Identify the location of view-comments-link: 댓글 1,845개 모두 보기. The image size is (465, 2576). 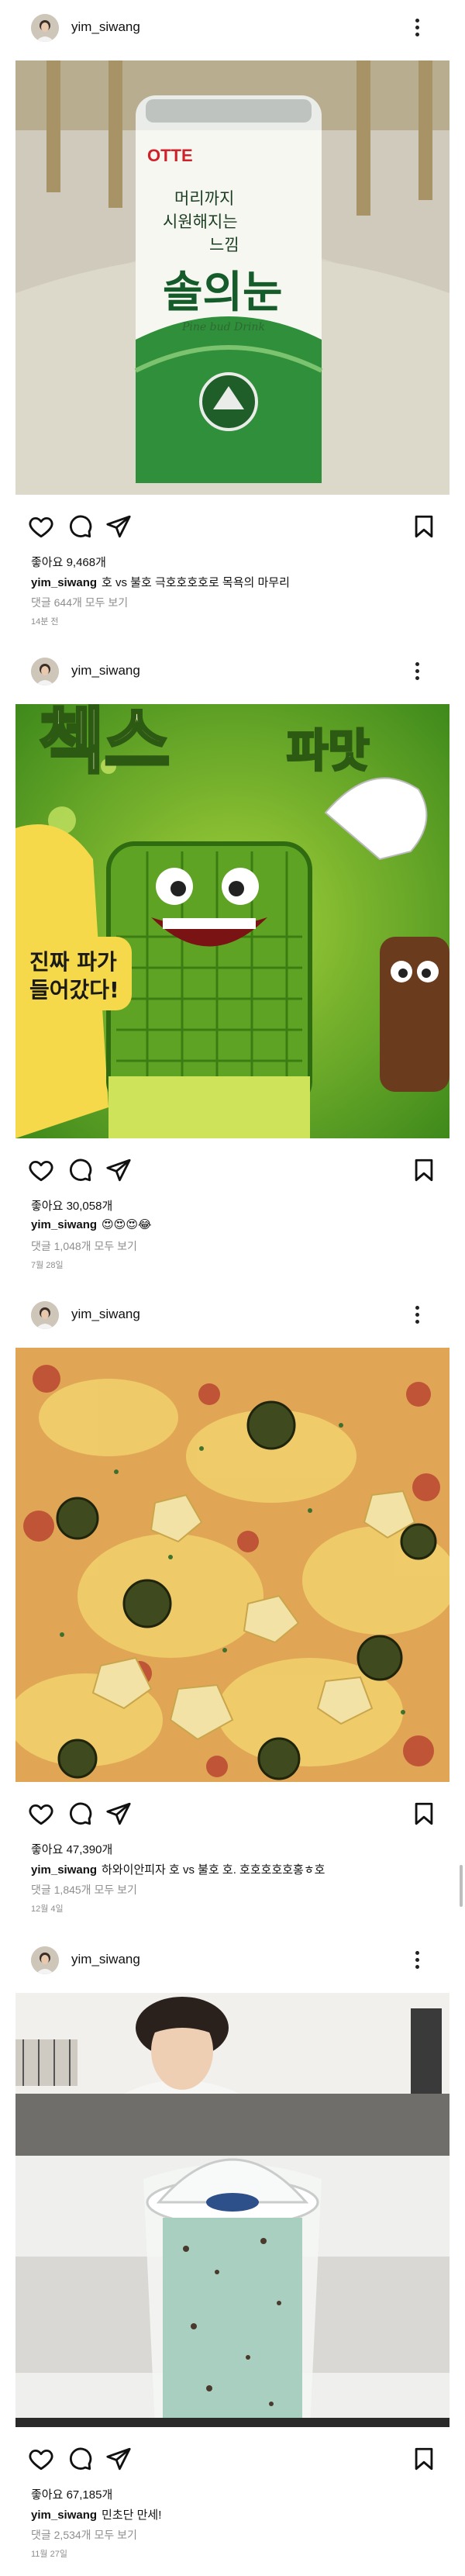
(84, 1889).